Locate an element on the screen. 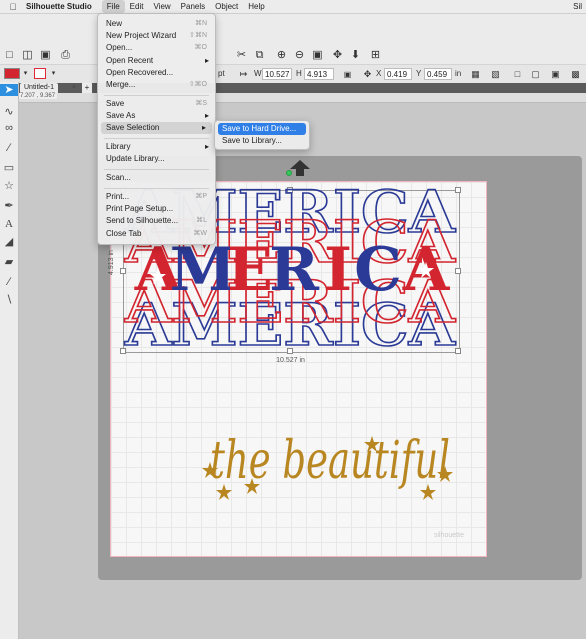 The height and width of the screenshot is (639, 586). letter-c: C is located at coordinates (378, 270).